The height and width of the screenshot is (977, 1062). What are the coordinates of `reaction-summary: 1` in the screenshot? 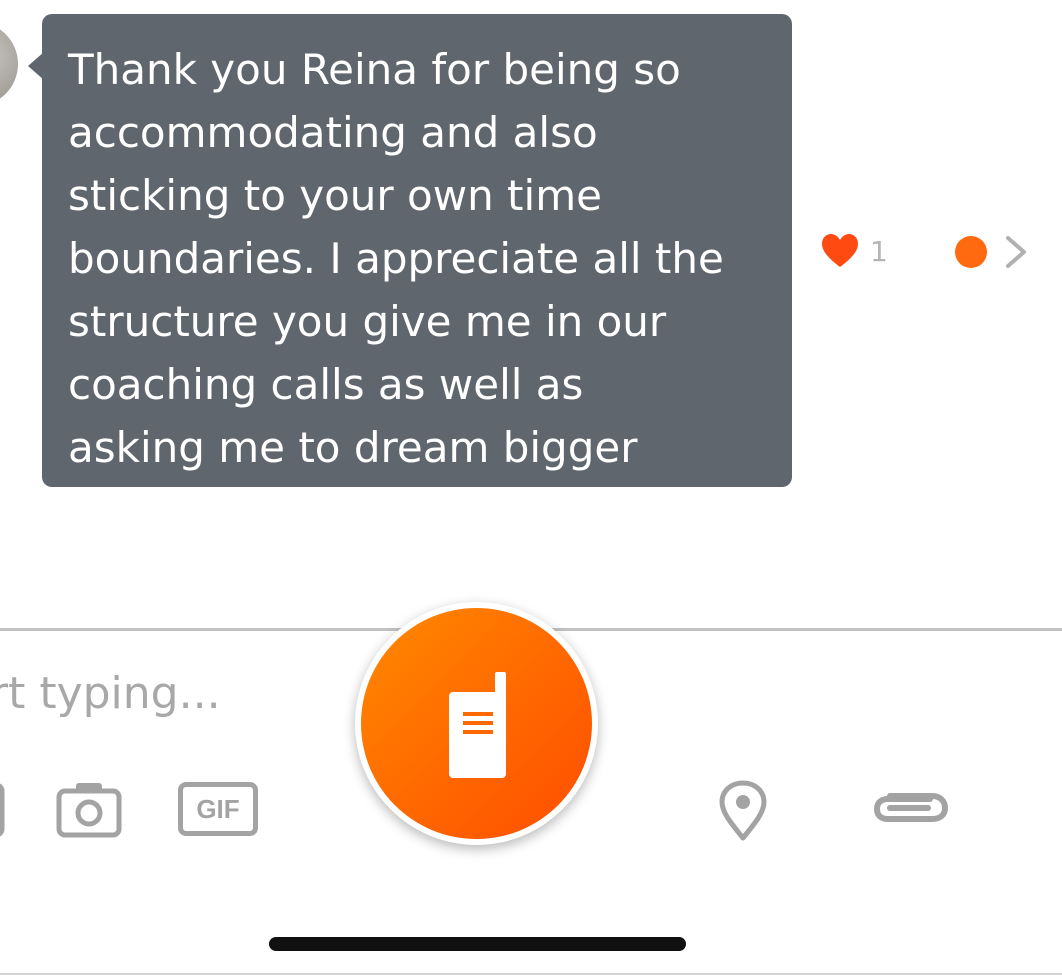 It's located at (854, 251).